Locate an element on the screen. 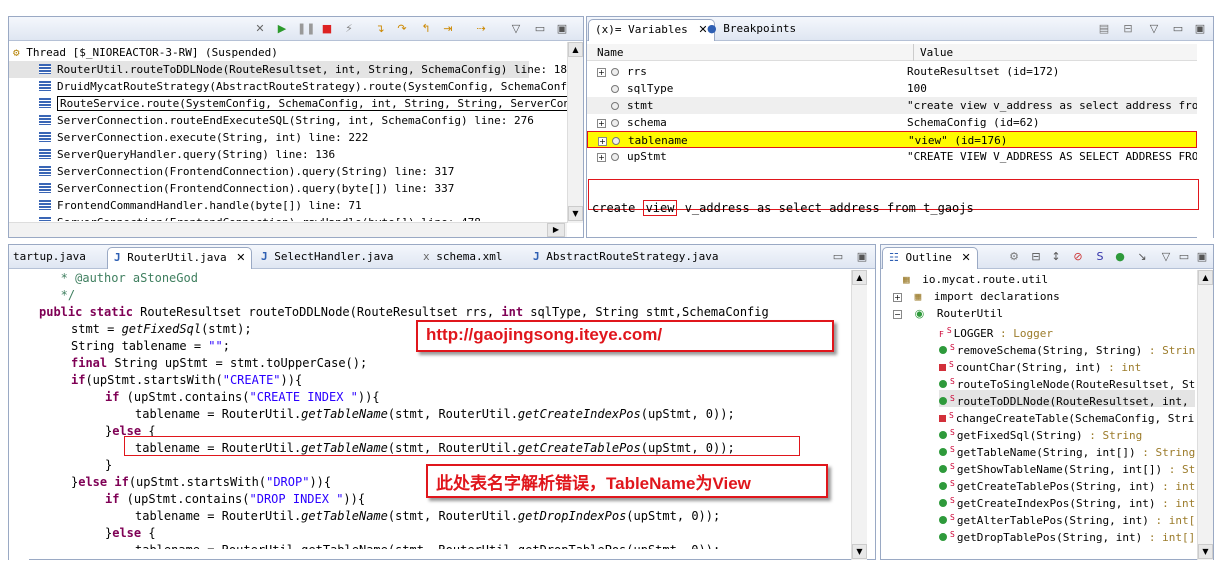 This screenshot has height=575, width=1228. tab-schema-xml: x schema.xml is located at coordinates (462, 258).